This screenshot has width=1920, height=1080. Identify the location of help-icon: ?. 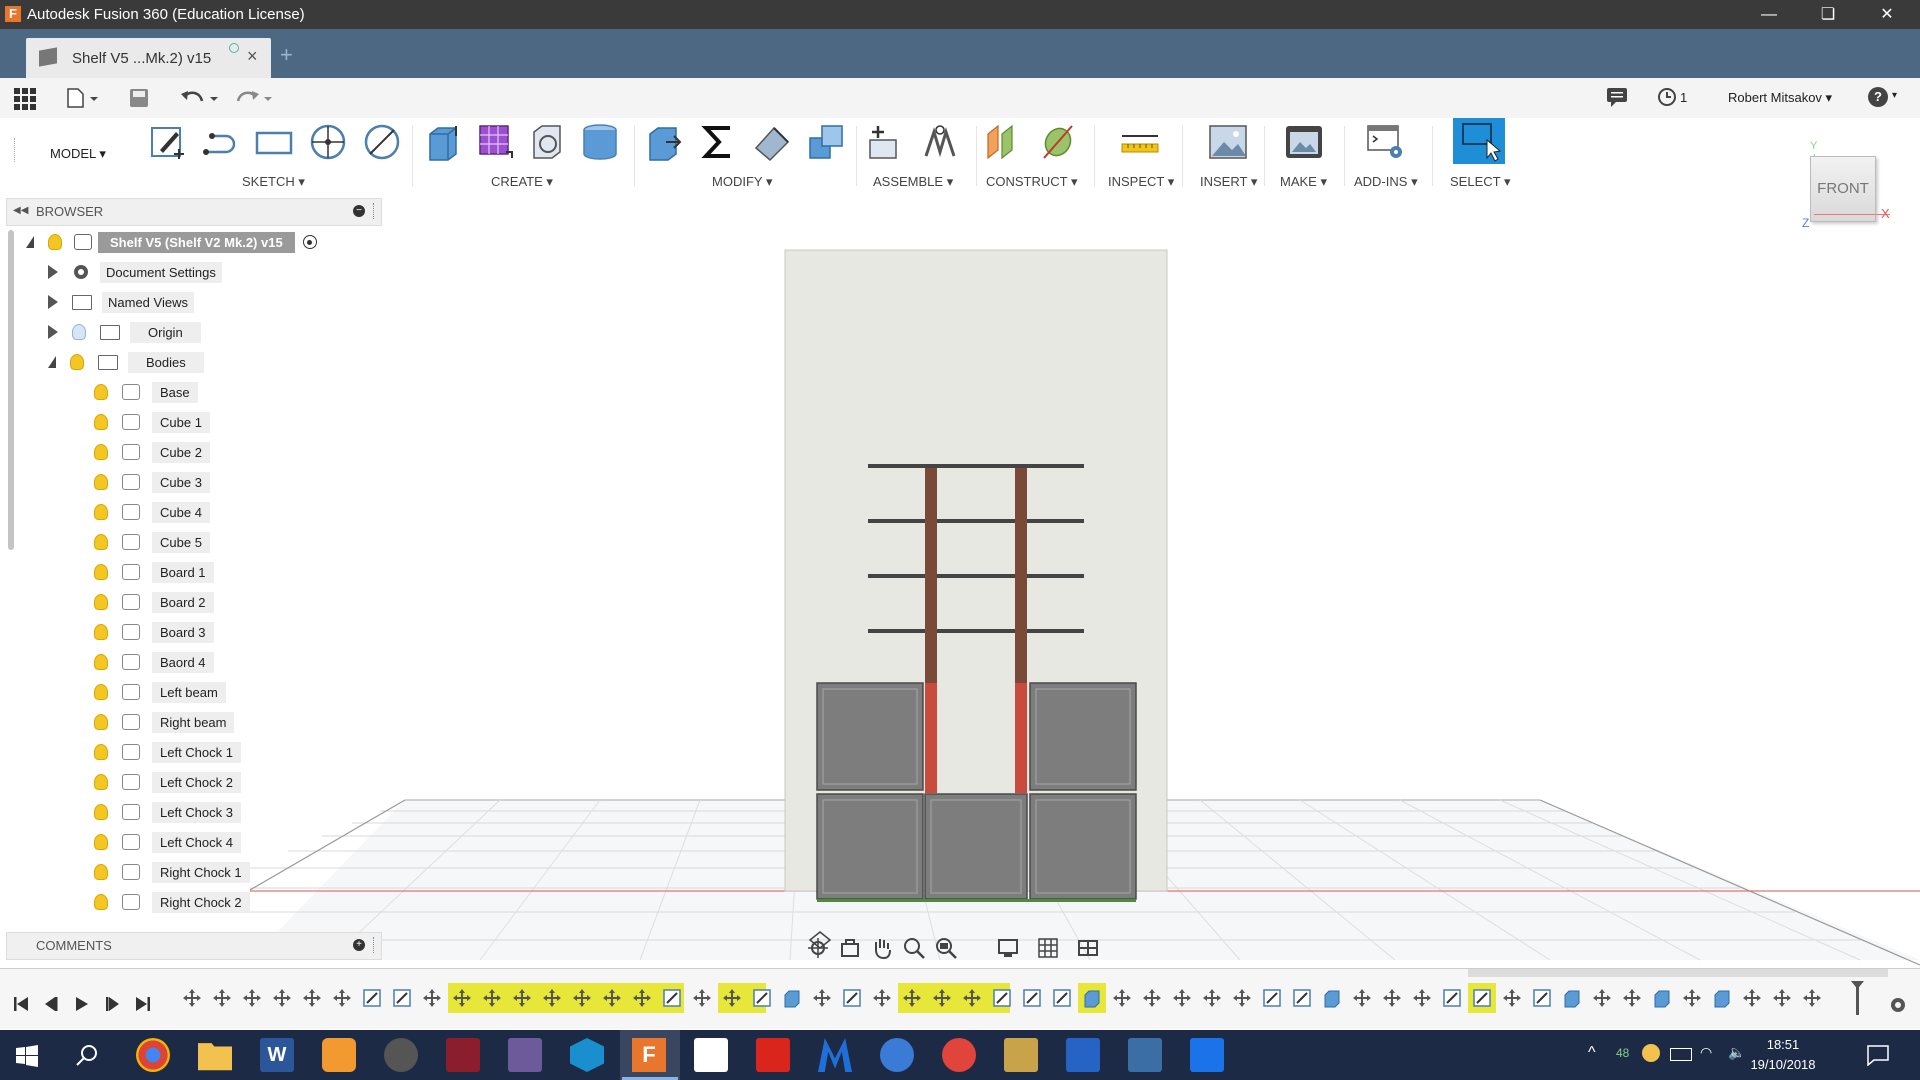
(1878, 97).